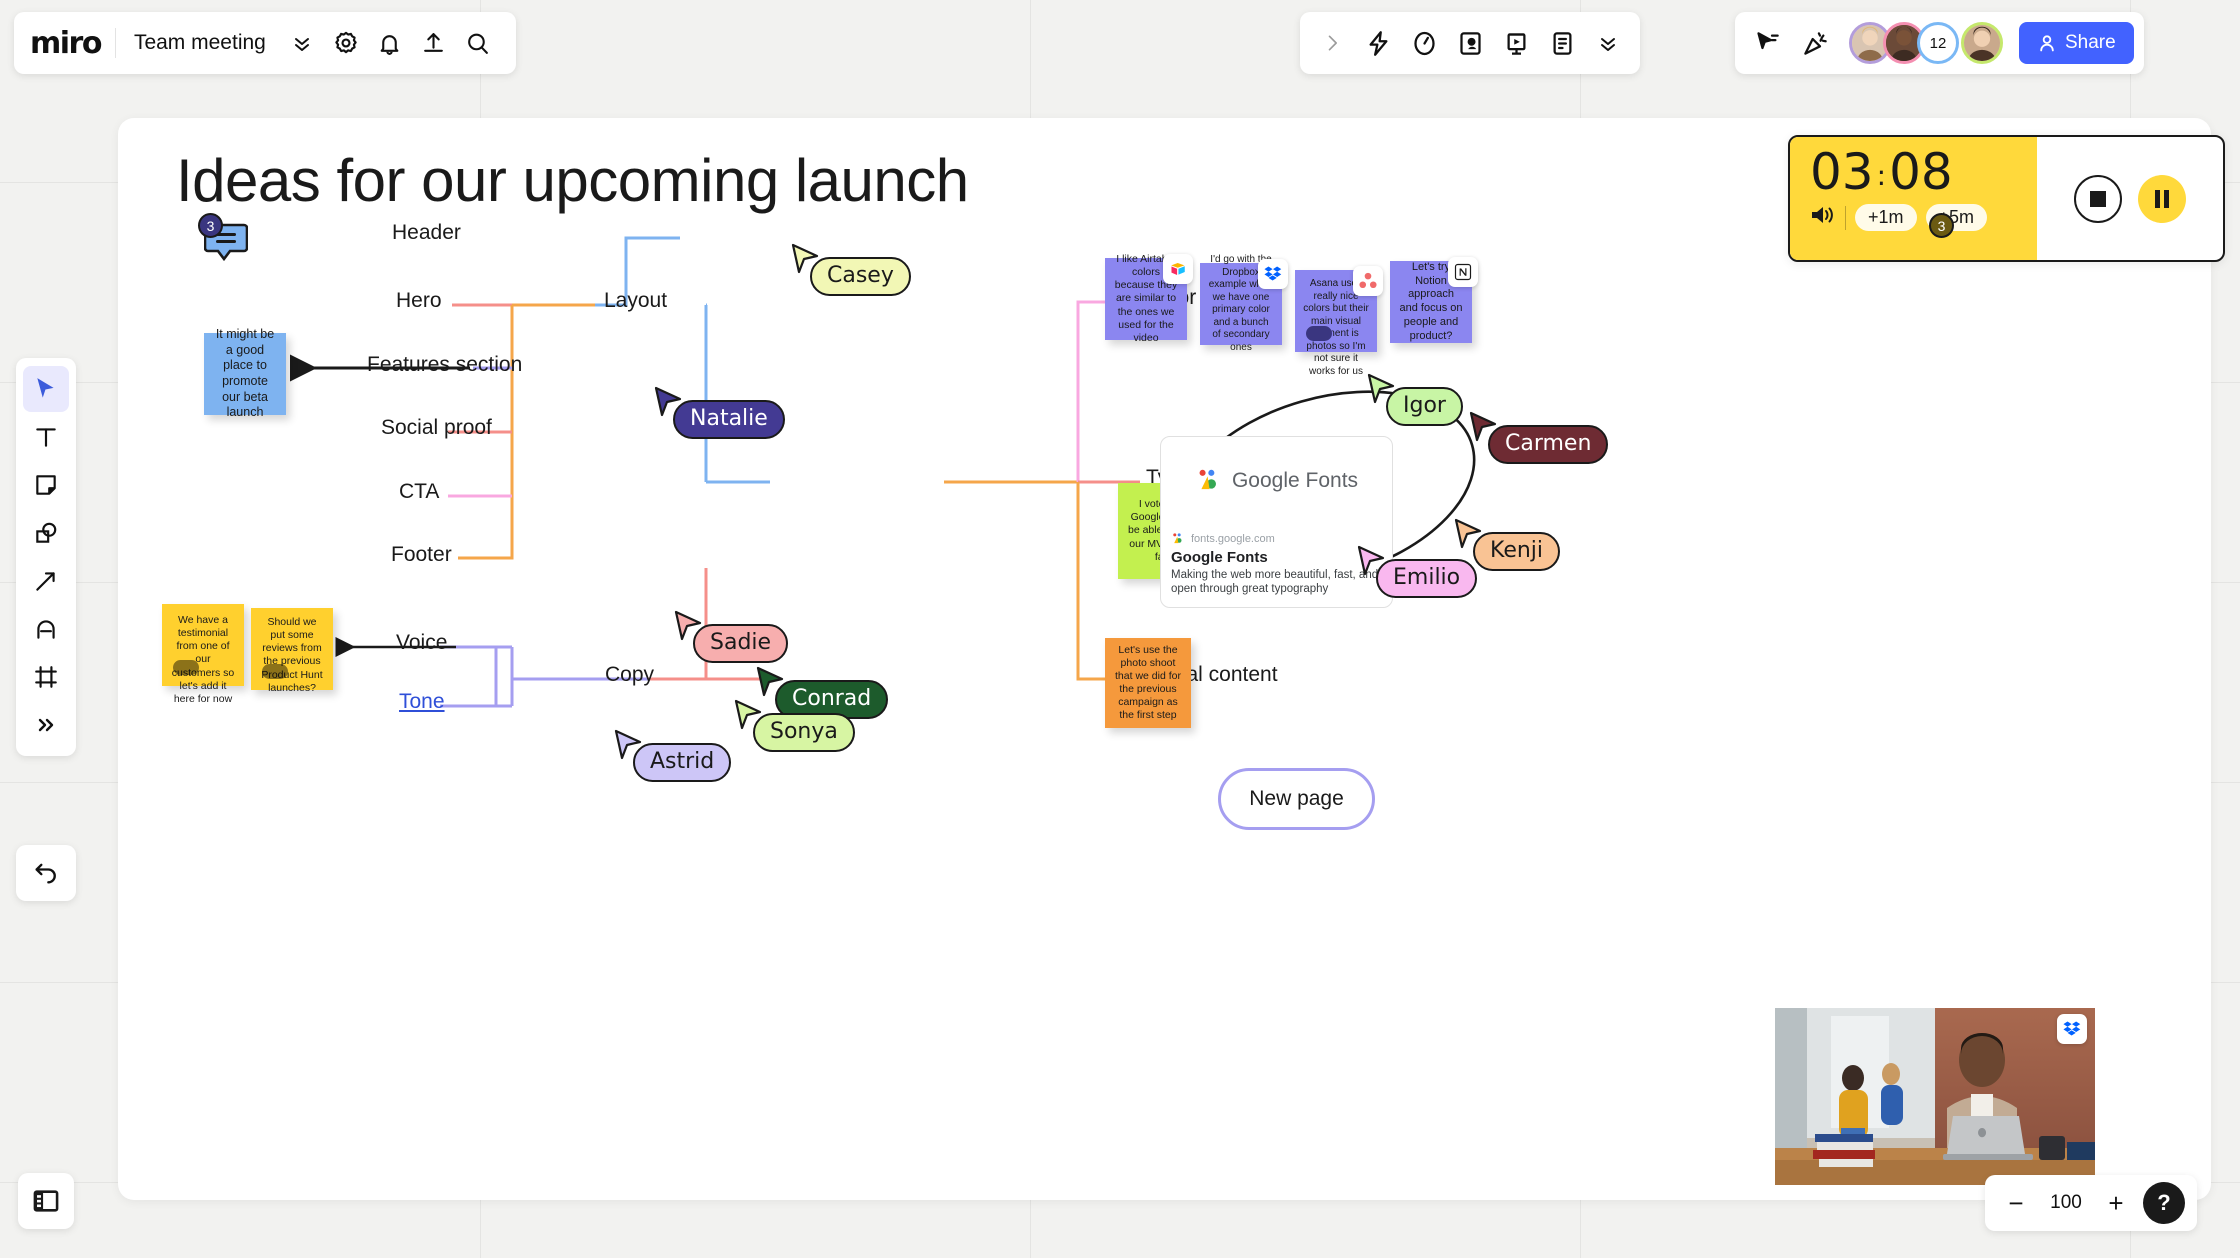  I want to click on zoom-level: 100, so click(2066, 1203).